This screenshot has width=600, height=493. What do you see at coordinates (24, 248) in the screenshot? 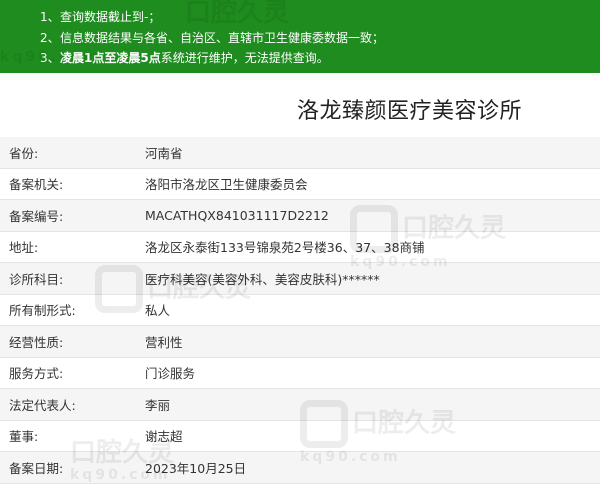
I see `row-label: 地址:` at bounding box center [24, 248].